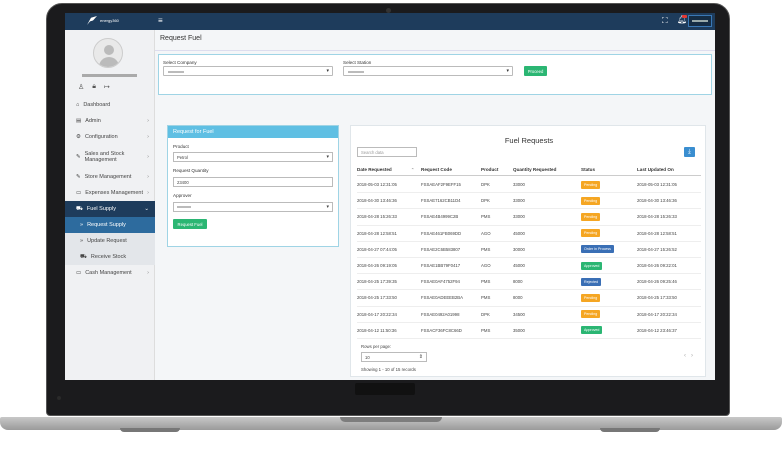  Describe the element at coordinates (592, 330) in the screenshot. I see `status-badge: Approved` at that location.